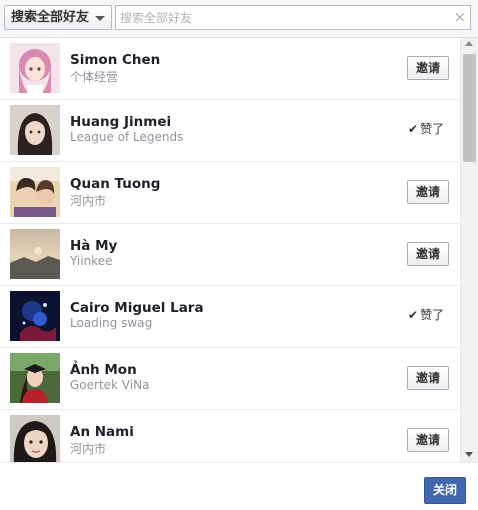 This screenshot has width=478, height=510. Describe the element at coordinates (50, 17) in the screenshot. I see `friend-filter-label: 搜索全部好友` at that location.